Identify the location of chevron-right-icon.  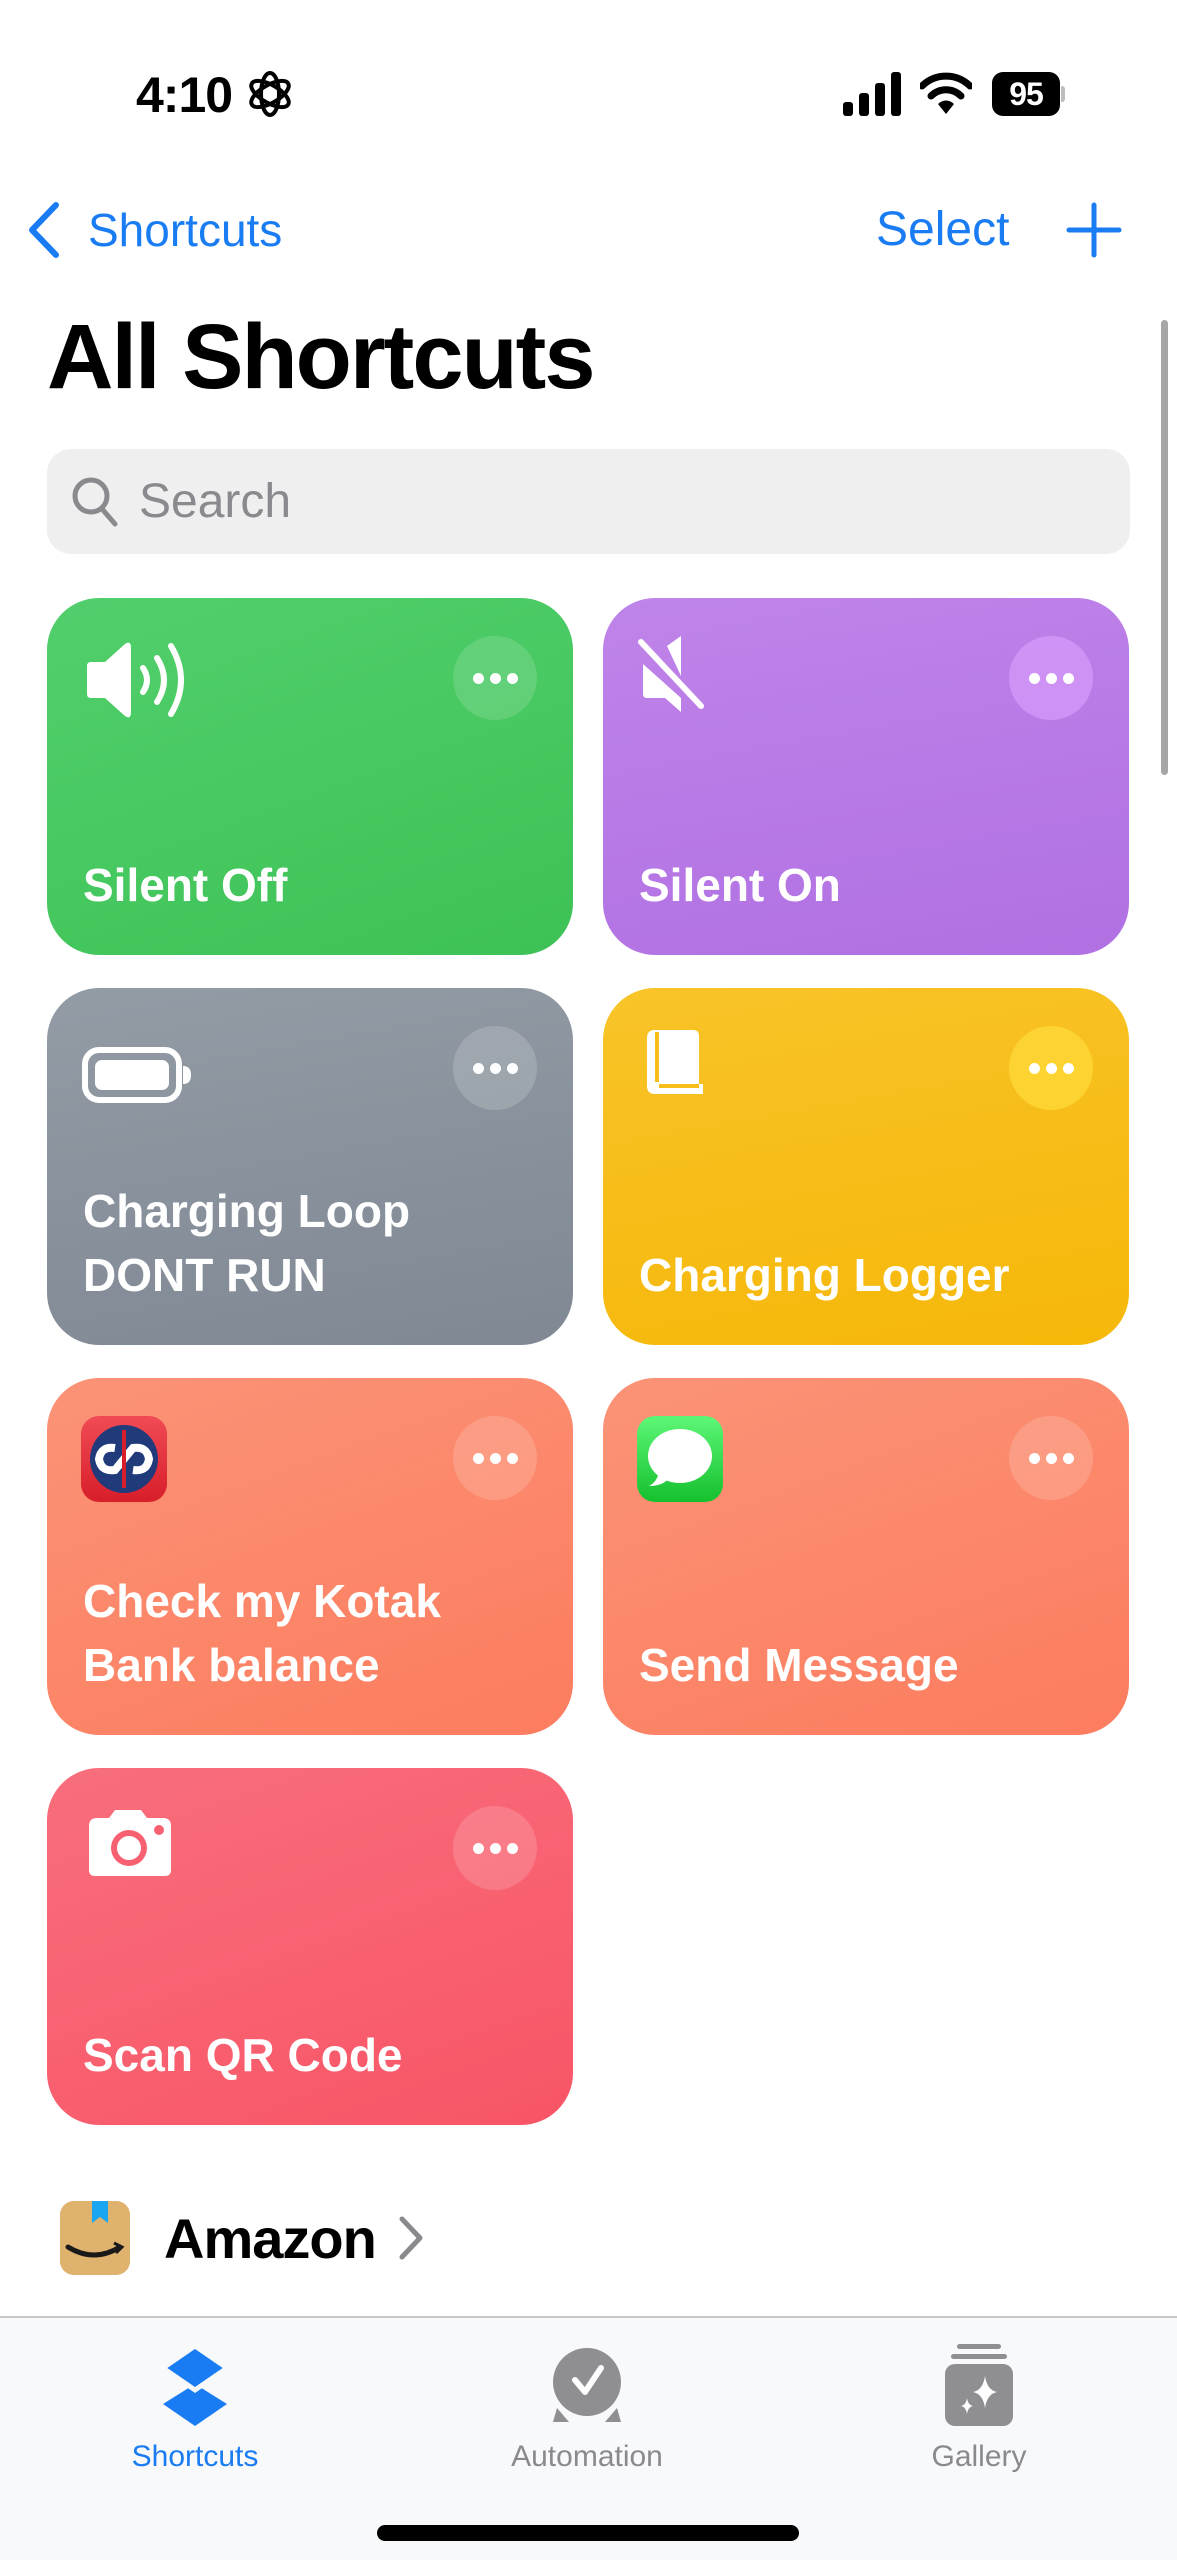
(411, 2238).